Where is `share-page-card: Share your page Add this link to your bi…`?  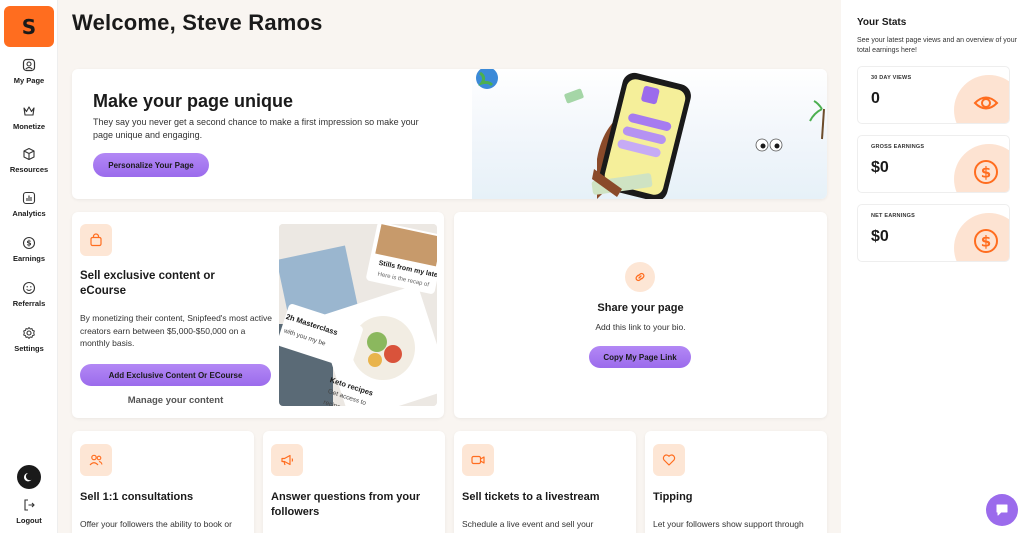 share-page-card: Share your page Add this link to your bi… is located at coordinates (640, 315).